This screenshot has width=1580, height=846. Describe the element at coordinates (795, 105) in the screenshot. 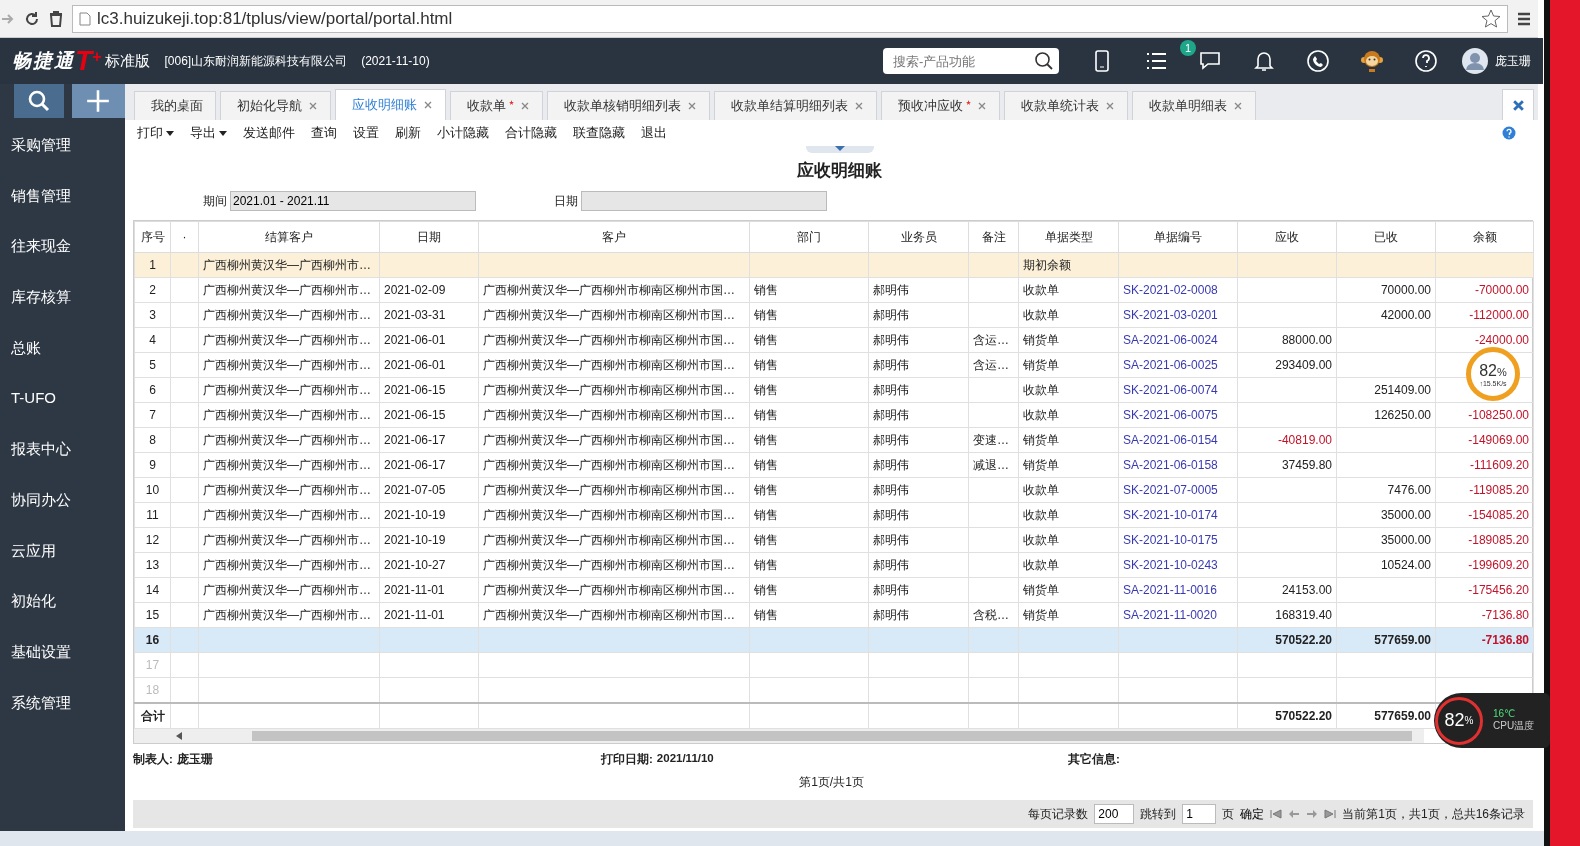

I see `tab: 收款单结算明细列表` at that location.